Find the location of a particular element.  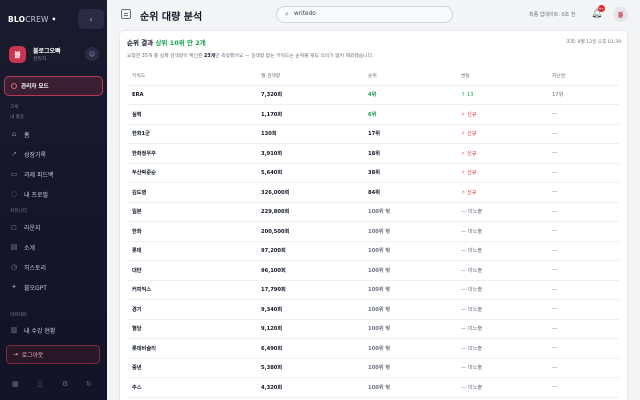

section-label-community: 커뮤니티 is located at coordinates (18, 211).